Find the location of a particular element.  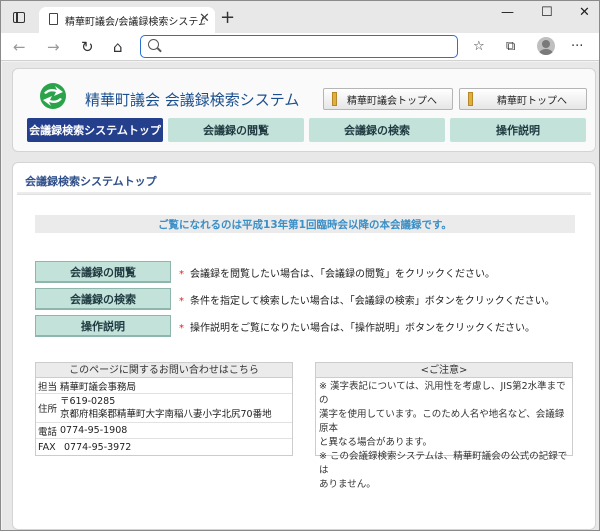

section-divider is located at coordinates (304, 193).